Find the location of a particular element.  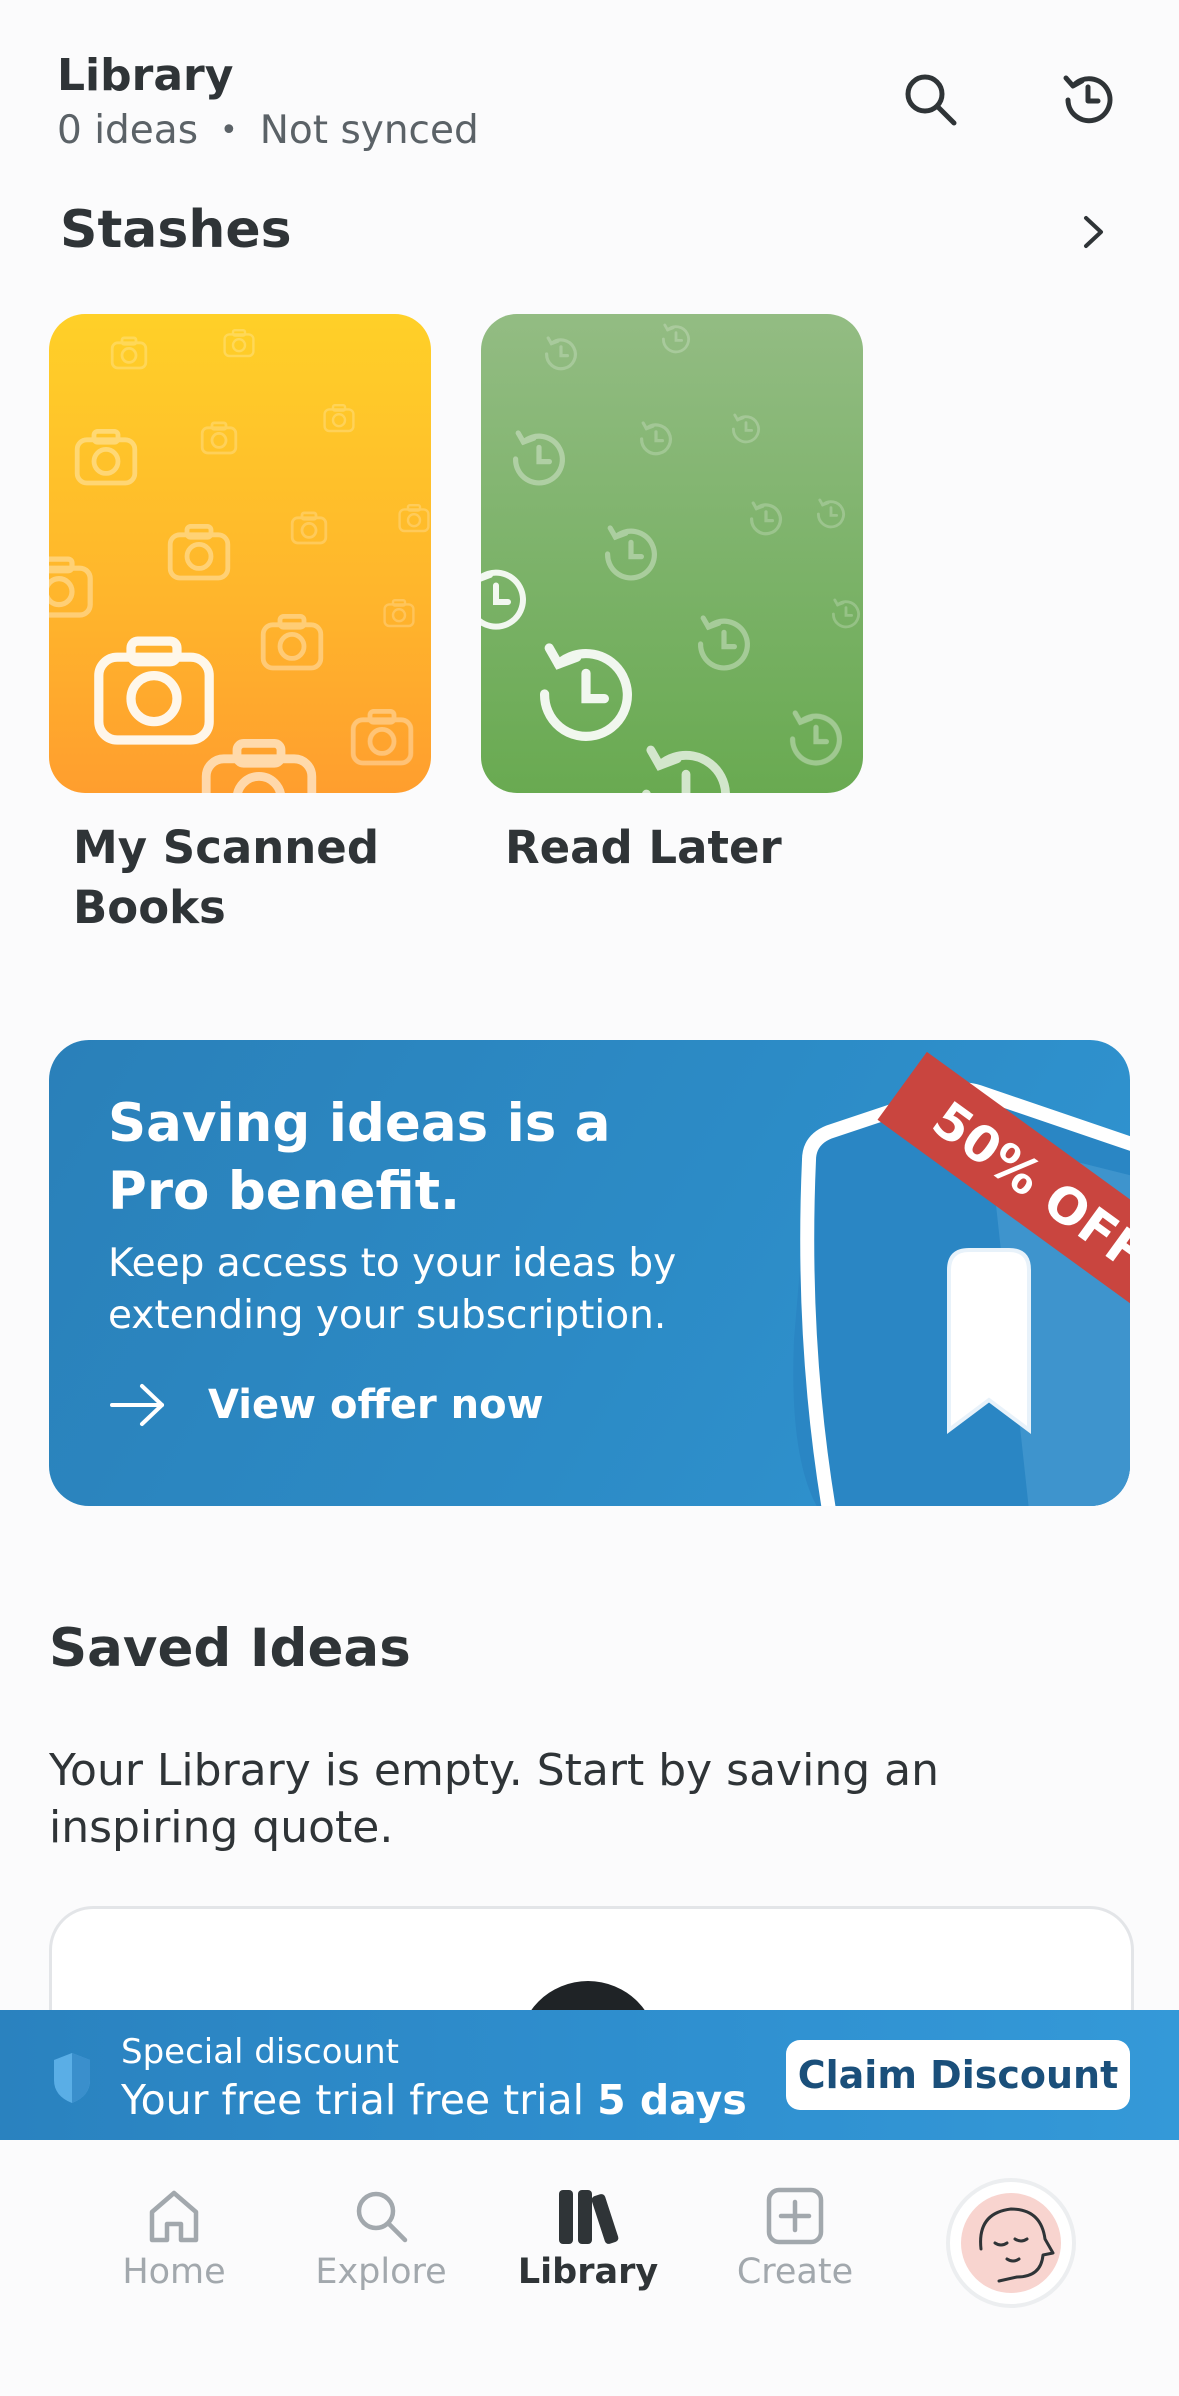

discount-shield-icon: 50% OFF is located at coordinates (961, 1278).